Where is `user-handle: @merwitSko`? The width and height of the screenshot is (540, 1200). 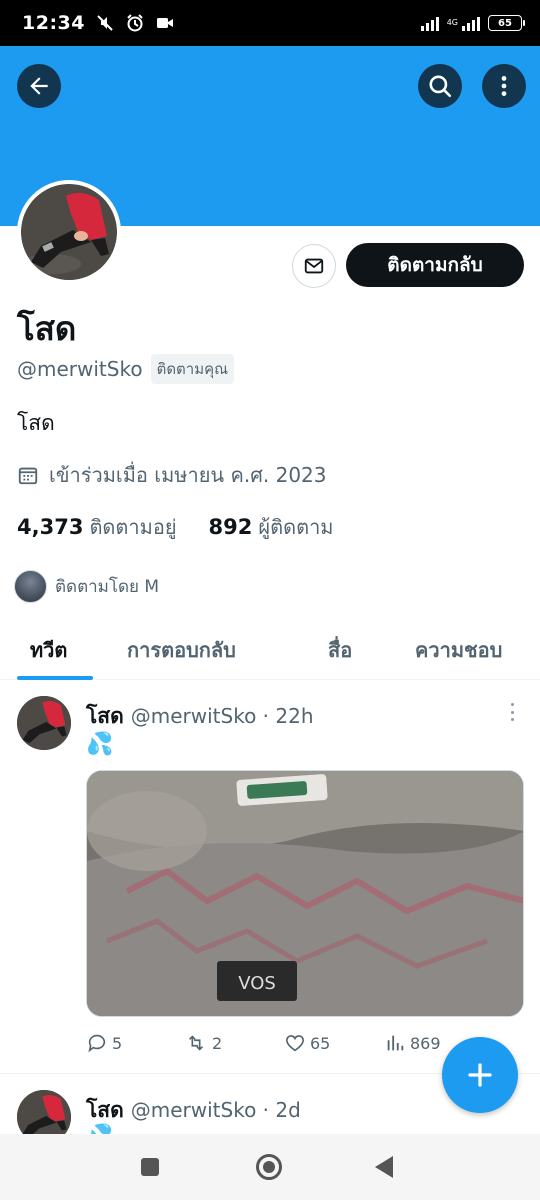 user-handle: @merwitSko is located at coordinates (80, 369).